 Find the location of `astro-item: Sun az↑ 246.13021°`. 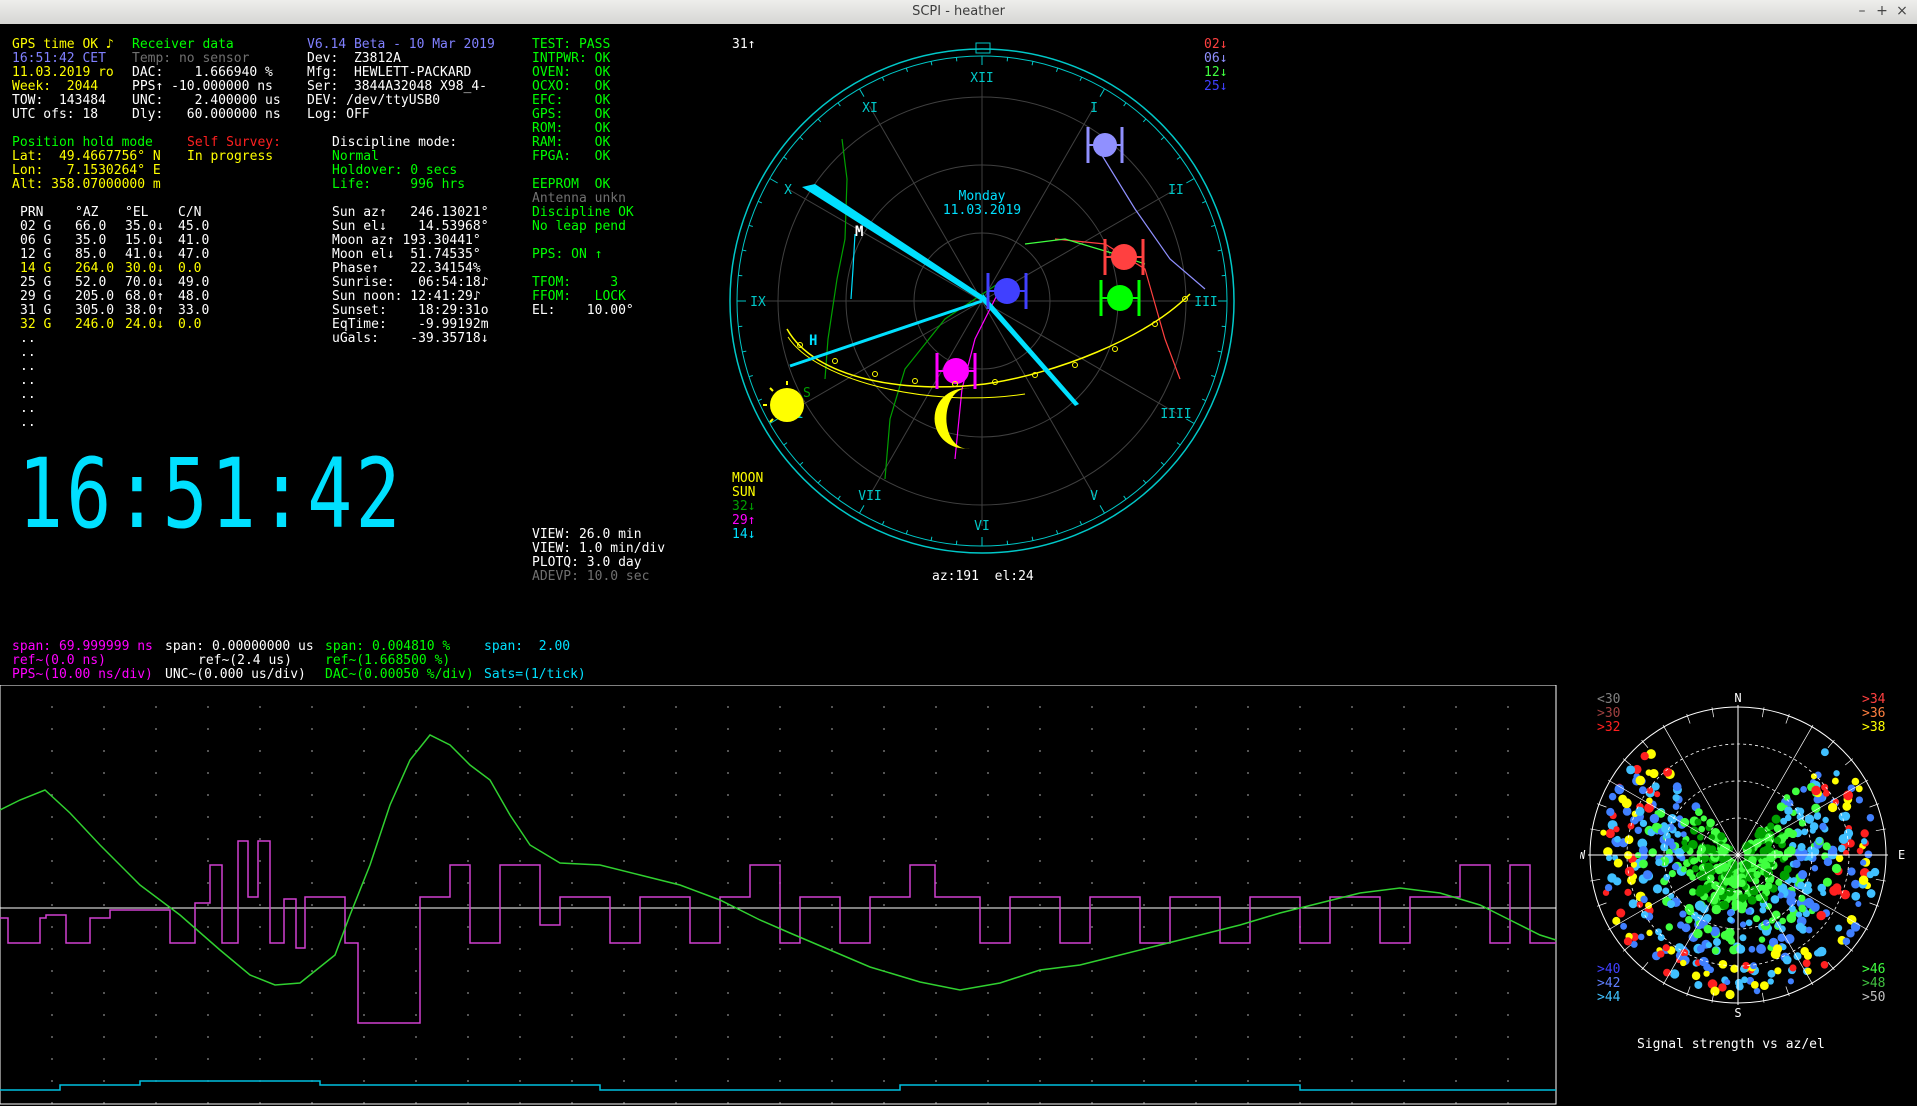

astro-item: Sun az↑ 246.13021° is located at coordinates (410, 212).